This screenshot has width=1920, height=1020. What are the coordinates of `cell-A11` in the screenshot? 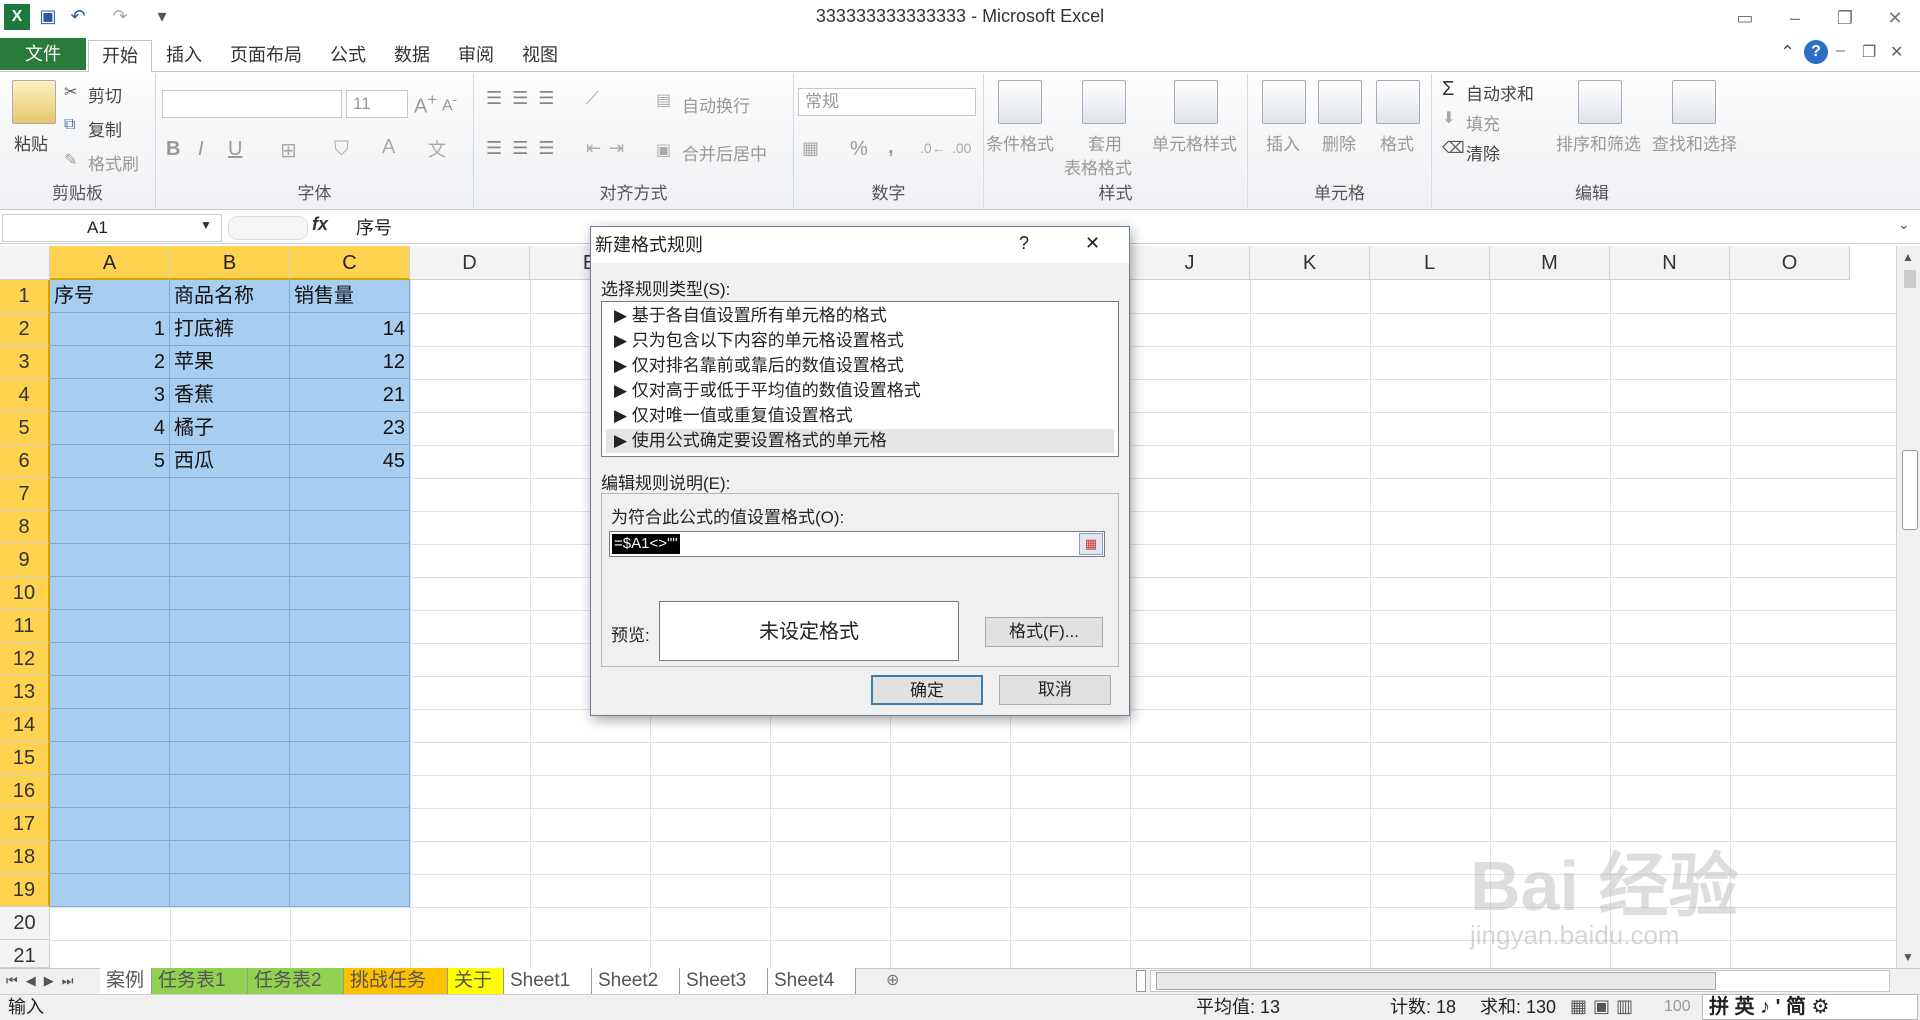 It's located at (110, 626).